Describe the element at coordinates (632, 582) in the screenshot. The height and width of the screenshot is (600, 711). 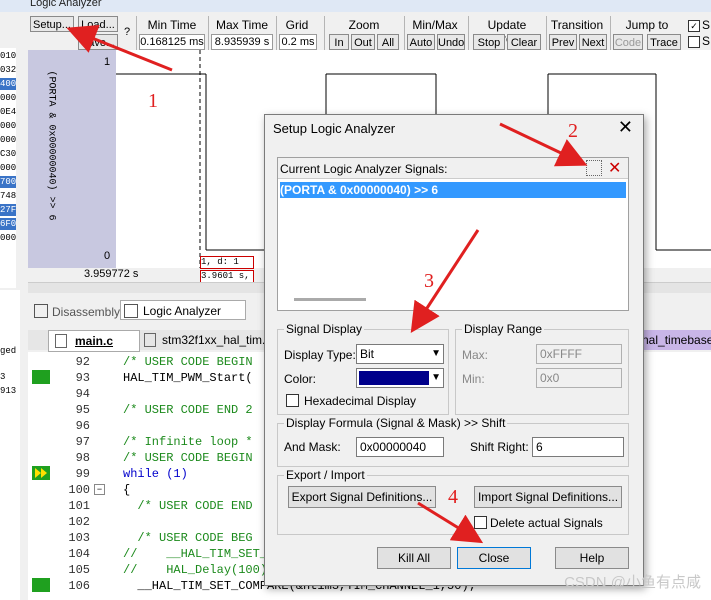
I see `watermark: CSDN @小鱼有点咸` at that location.